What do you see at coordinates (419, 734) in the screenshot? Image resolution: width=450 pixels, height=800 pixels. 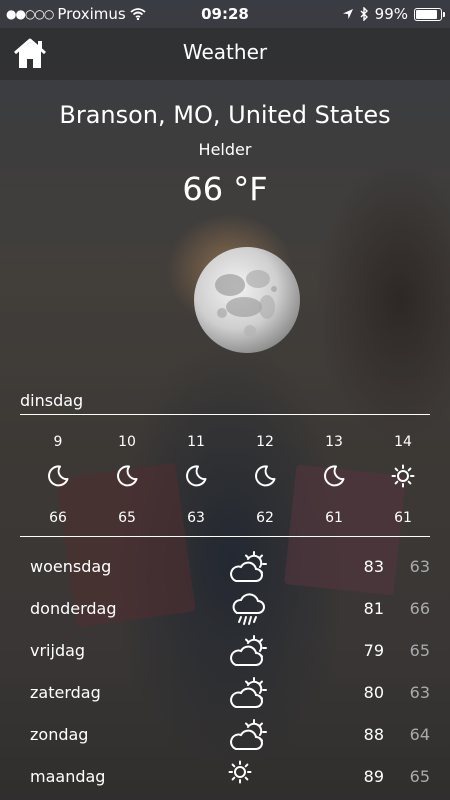 I see `forecast-low: 64` at bounding box center [419, 734].